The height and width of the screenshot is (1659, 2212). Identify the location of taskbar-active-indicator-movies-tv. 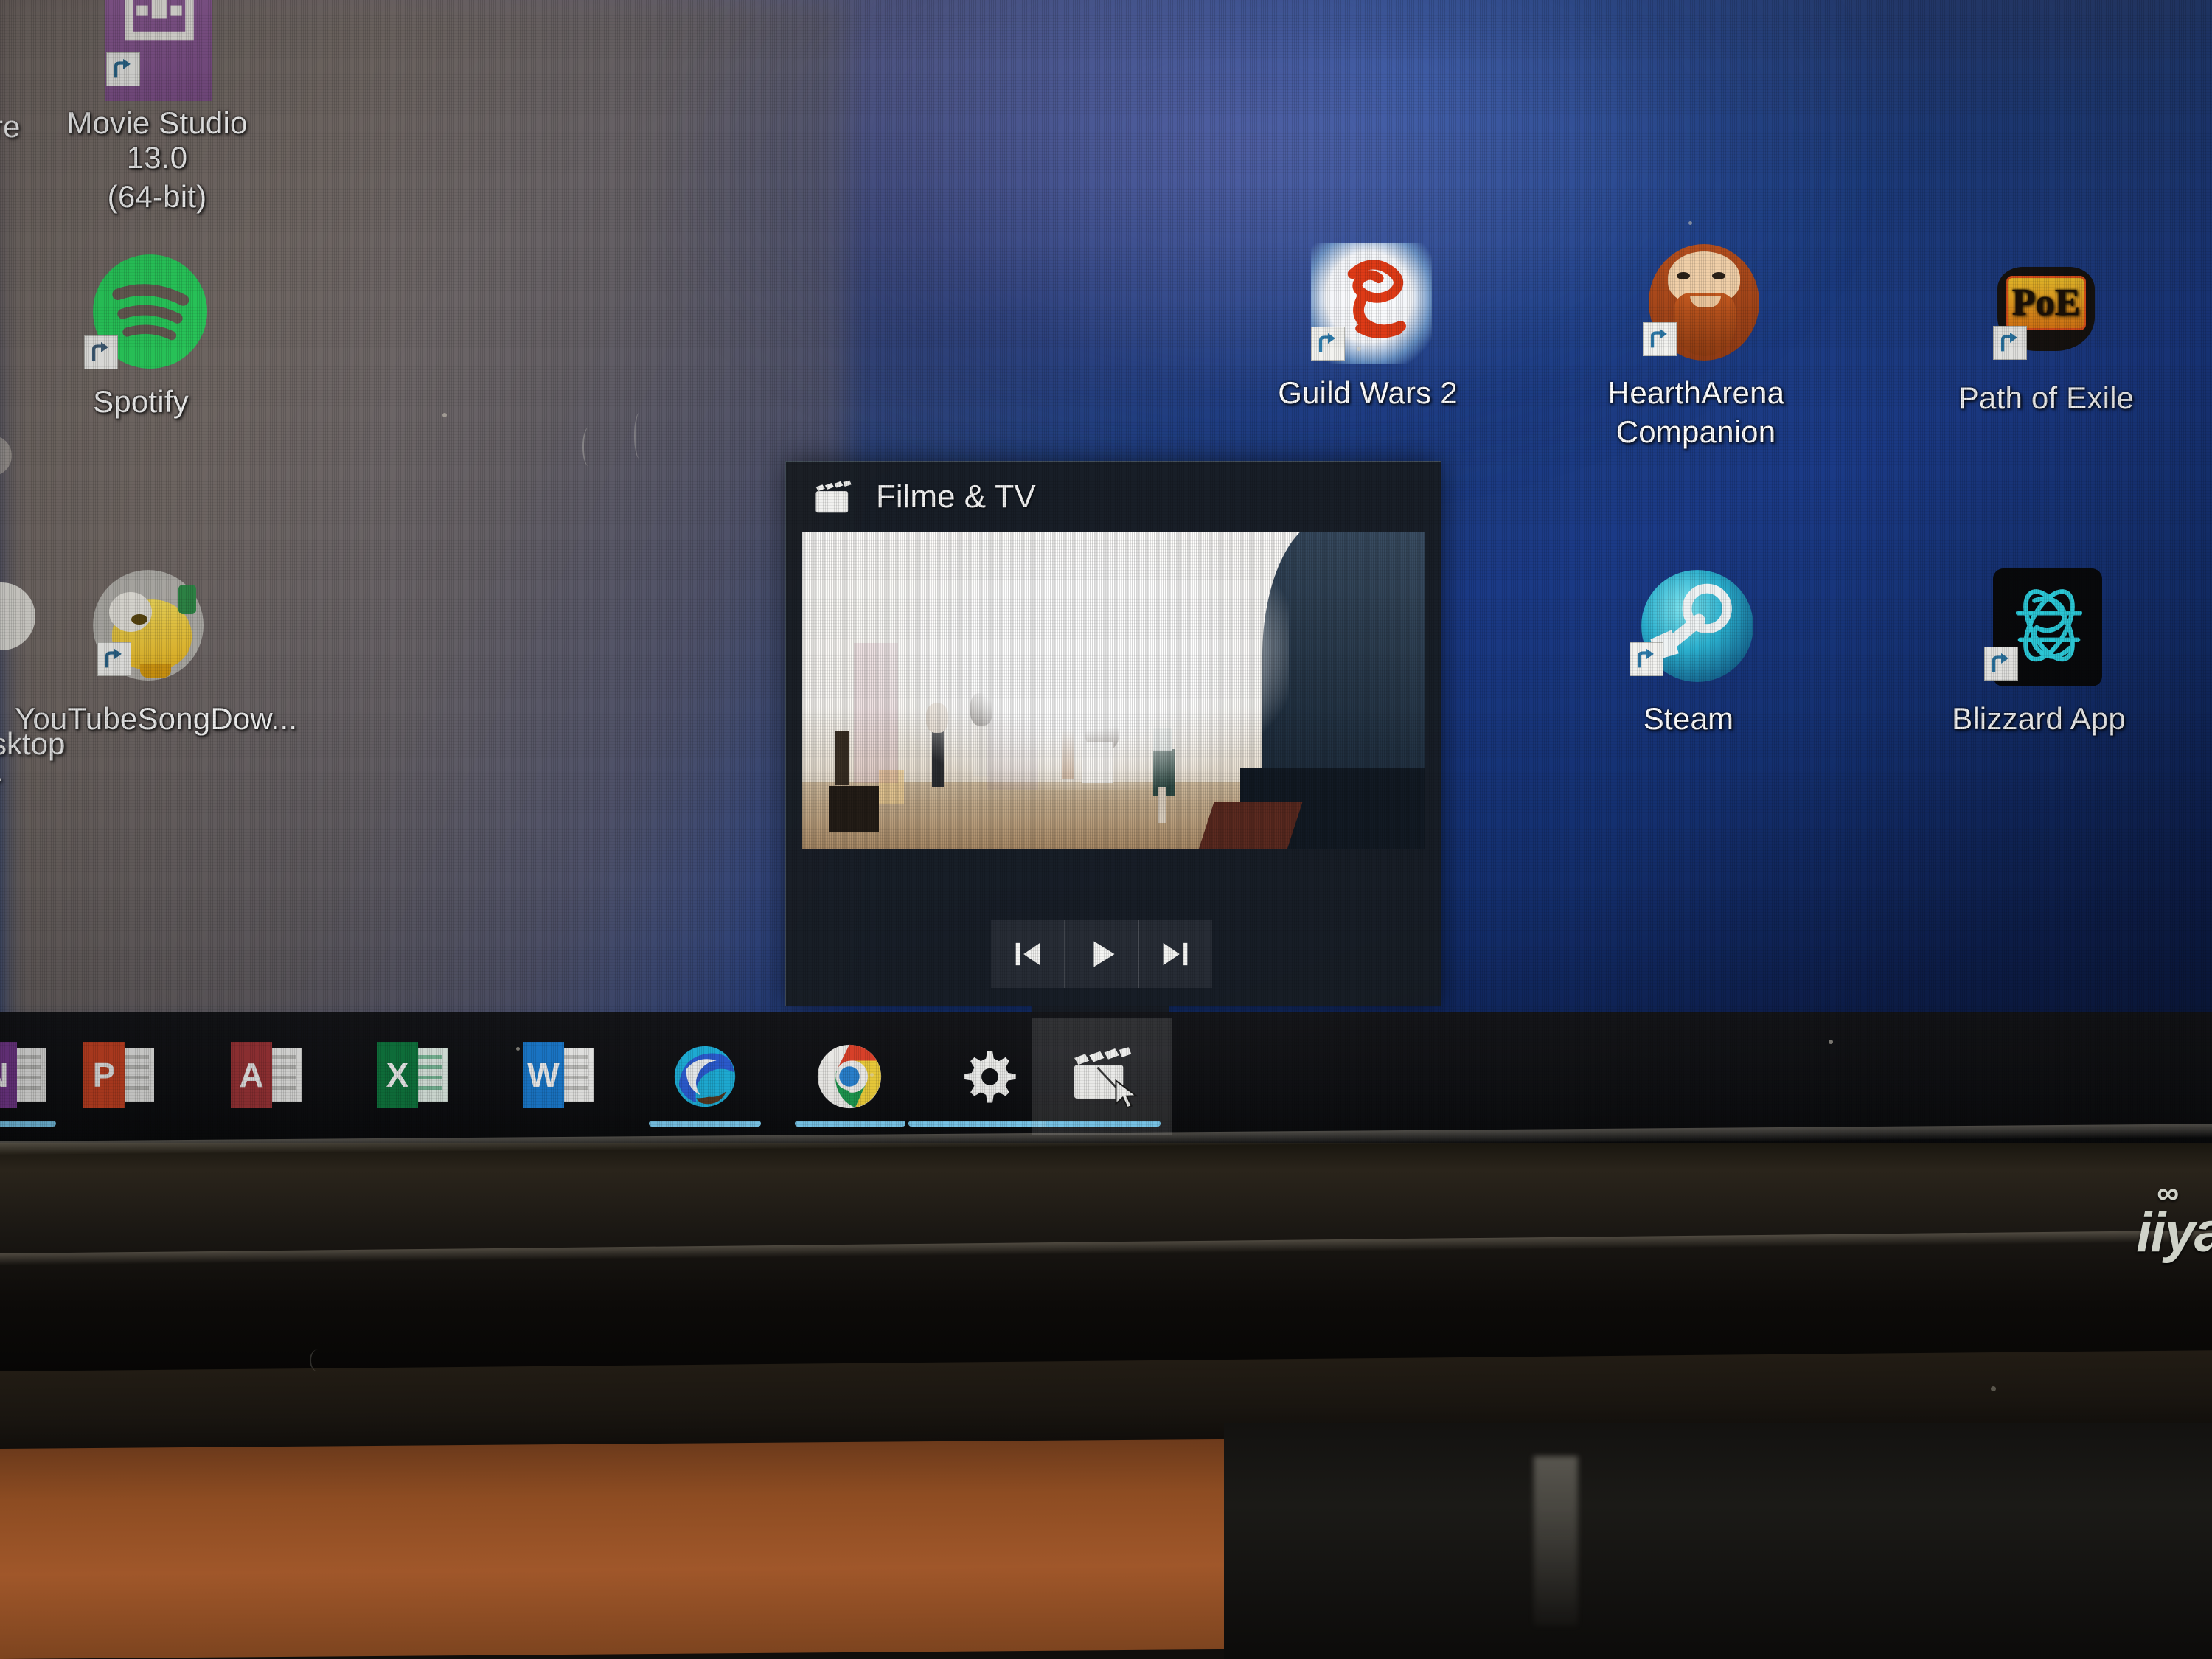
(1103, 1124).